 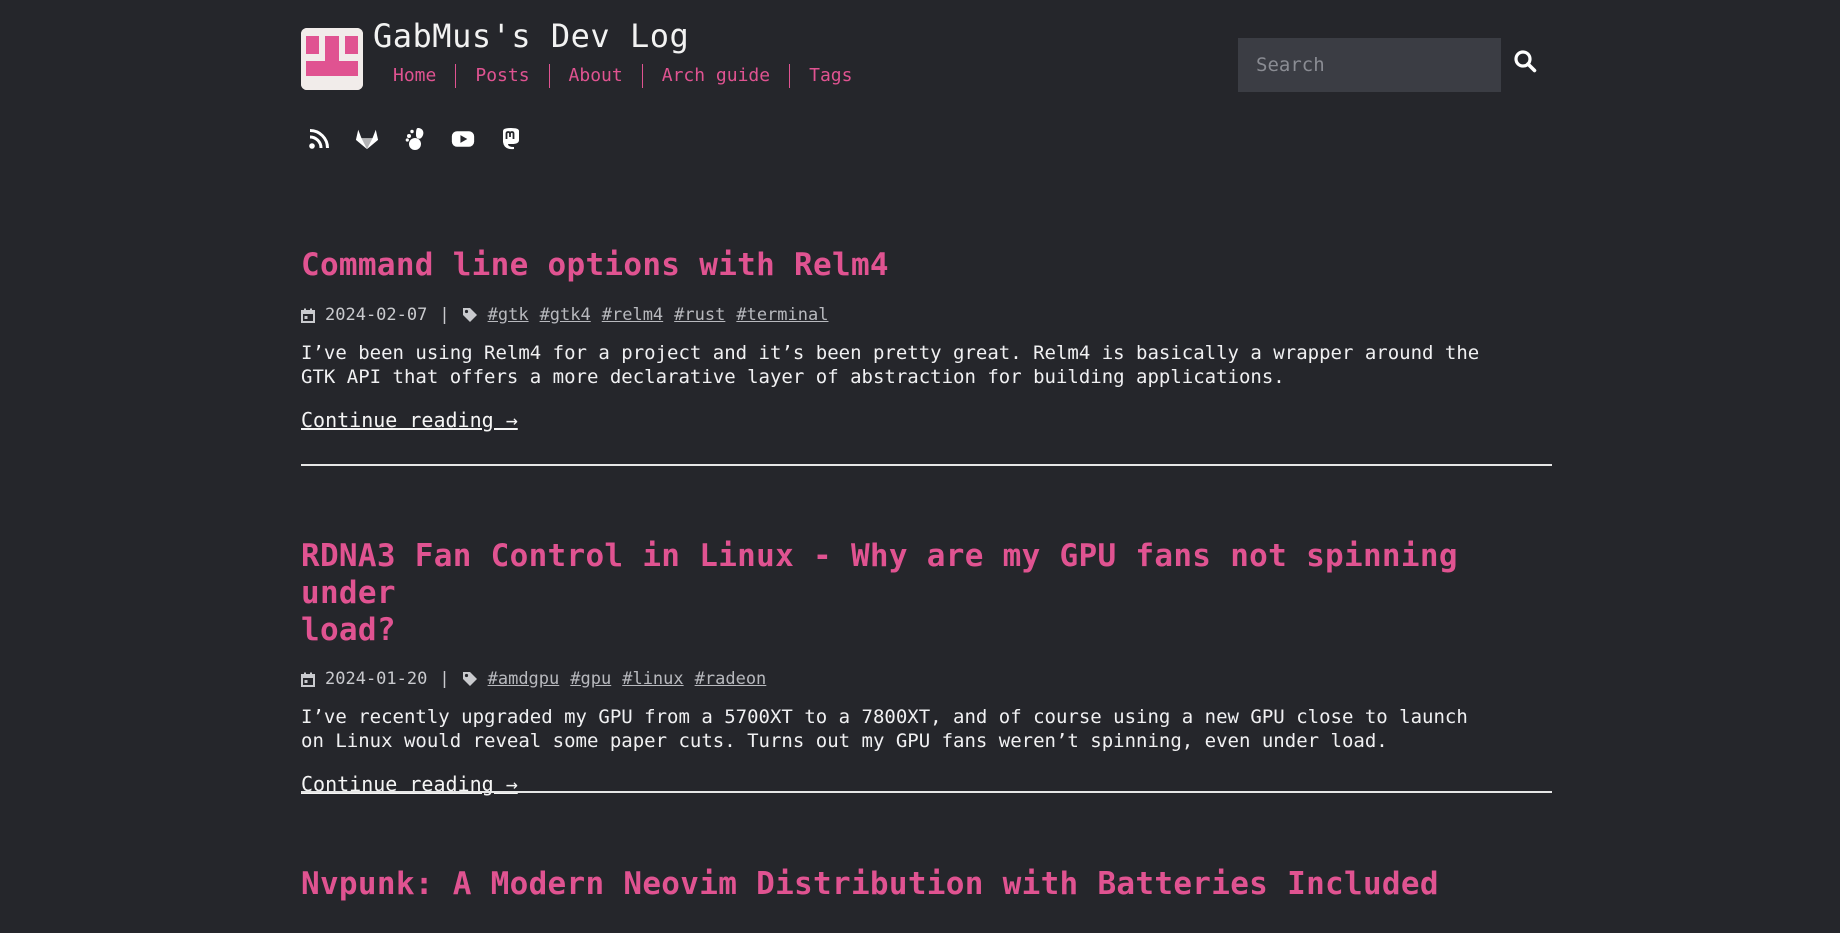 What do you see at coordinates (1369, 65) in the screenshot?
I see `search-input: Search` at bounding box center [1369, 65].